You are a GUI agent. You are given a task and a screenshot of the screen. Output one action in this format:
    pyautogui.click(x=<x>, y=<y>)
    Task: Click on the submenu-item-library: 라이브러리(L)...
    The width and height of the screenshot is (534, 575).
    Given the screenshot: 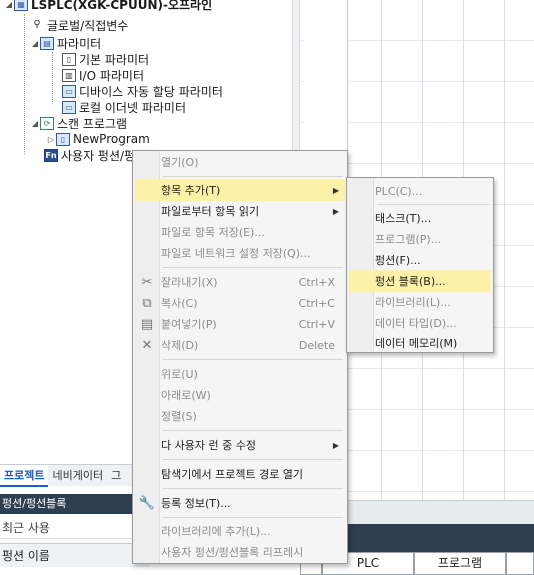 What is the action you would take?
    pyautogui.click(x=420, y=302)
    